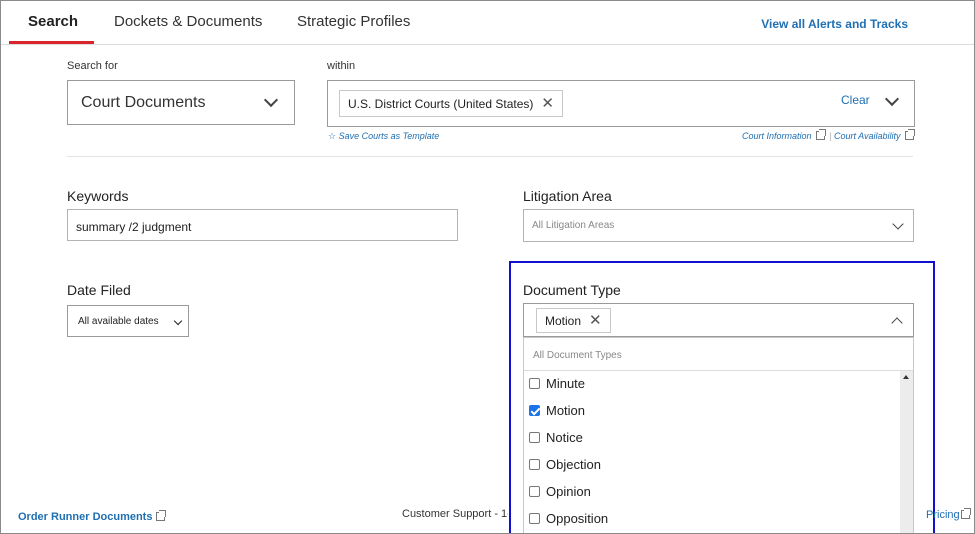 Image resolution: width=975 pixels, height=534 pixels. What do you see at coordinates (567, 196) in the screenshot?
I see `litigation-area-label: Litigation Area` at bounding box center [567, 196].